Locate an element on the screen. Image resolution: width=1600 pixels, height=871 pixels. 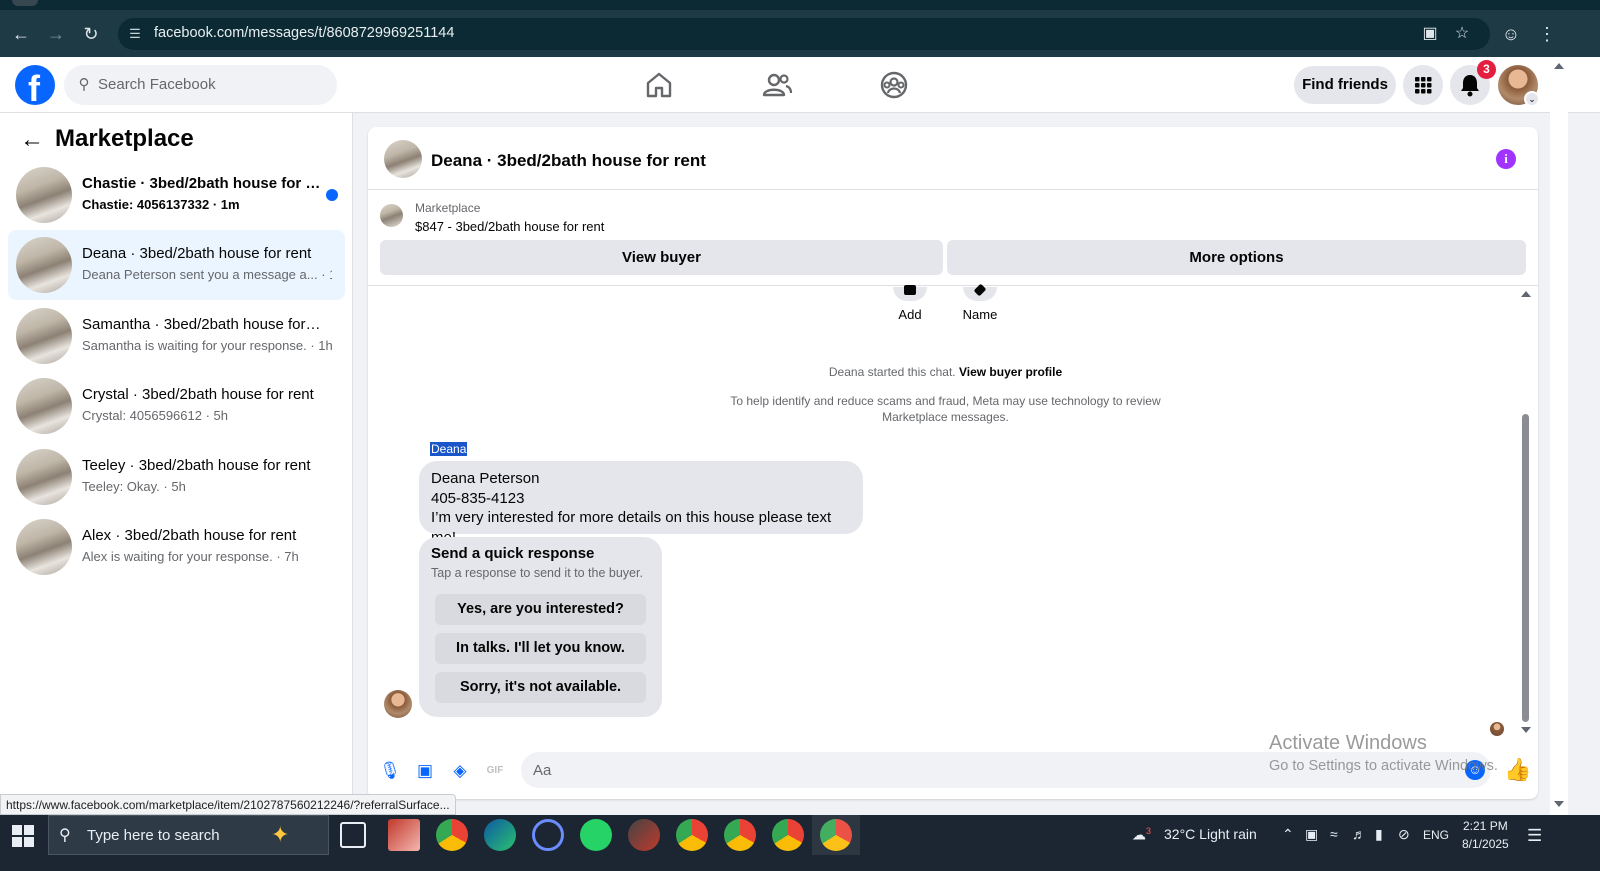
install-app-icon: ▣ is located at coordinates (1430, 34).